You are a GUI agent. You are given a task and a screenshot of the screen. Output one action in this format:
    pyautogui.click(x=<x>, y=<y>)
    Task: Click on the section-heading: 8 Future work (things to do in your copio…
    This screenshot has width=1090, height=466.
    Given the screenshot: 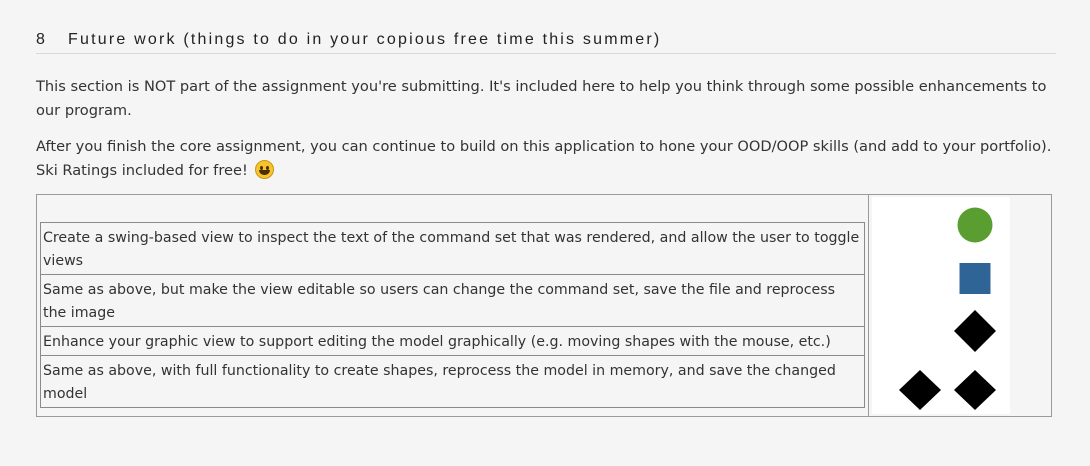 What is the action you would take?
    pyautogui.click(x=546, y=42)
    